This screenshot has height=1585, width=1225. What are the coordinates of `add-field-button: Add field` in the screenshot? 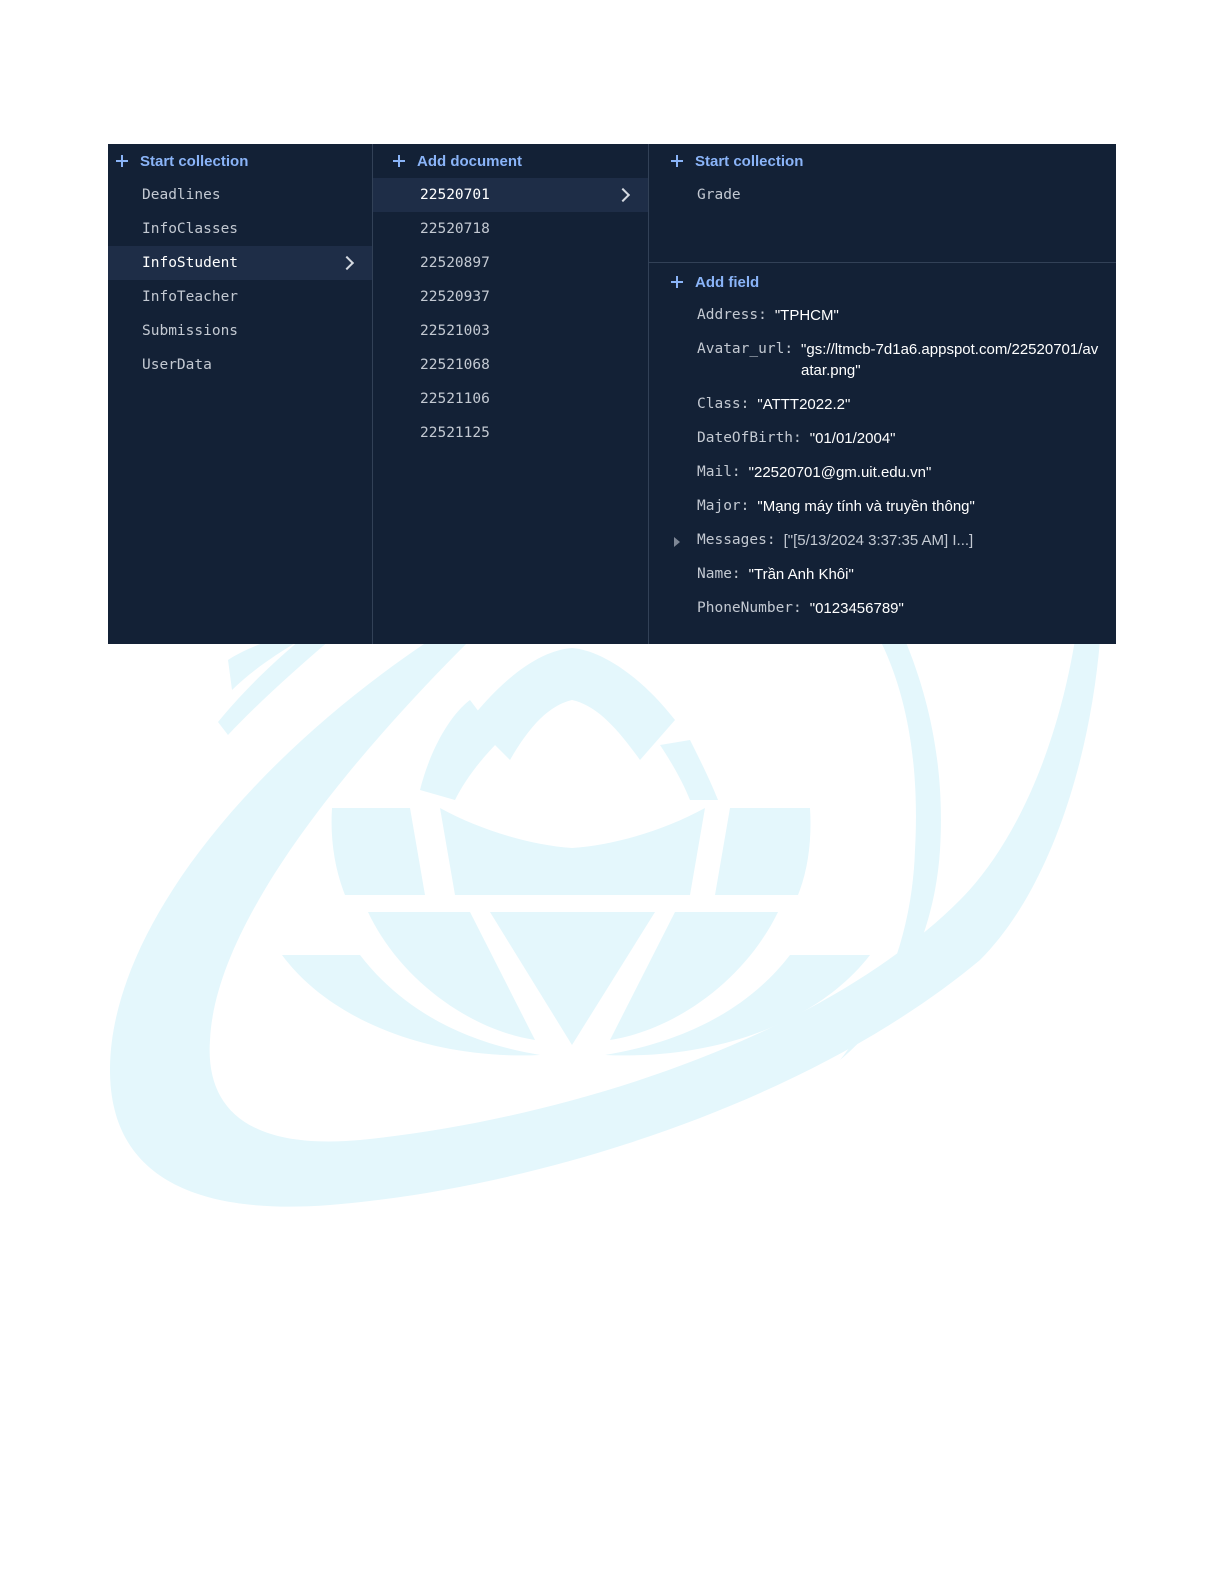 It's located at (882, 282).